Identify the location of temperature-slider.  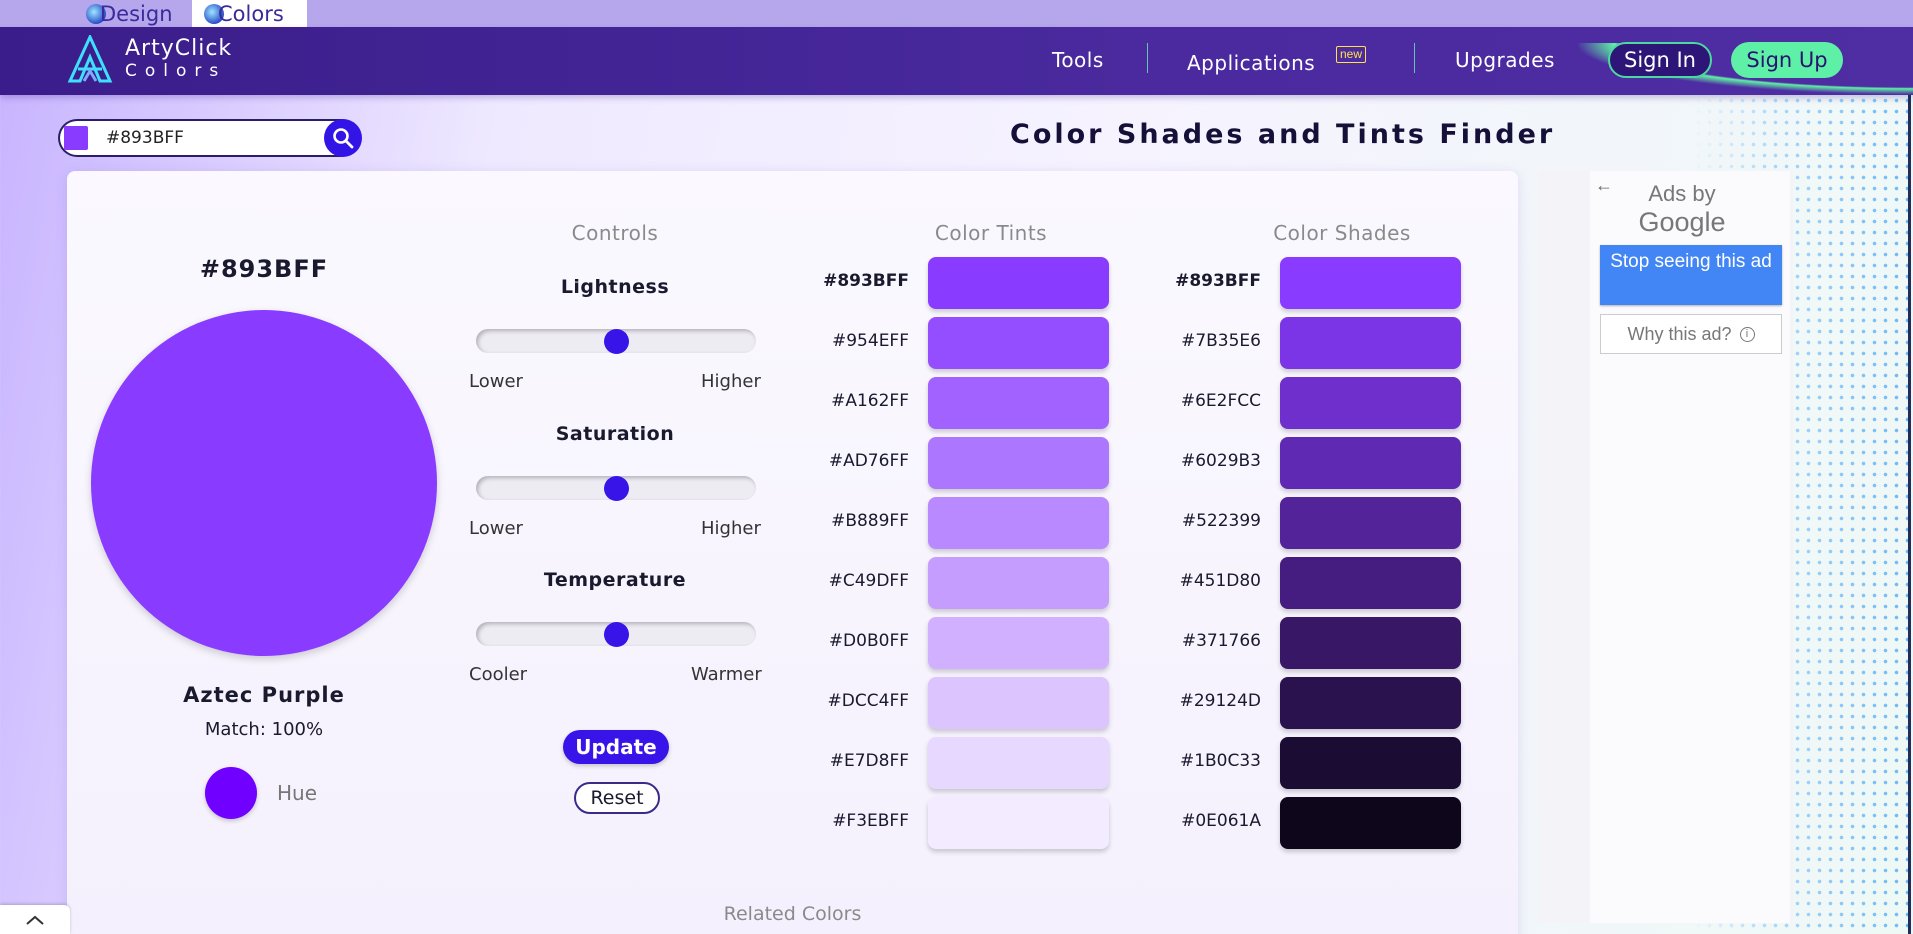
(616, 634).